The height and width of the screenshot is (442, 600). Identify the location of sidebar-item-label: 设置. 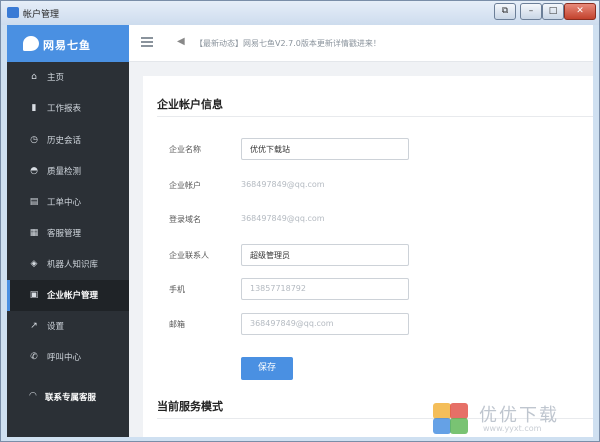
(56, 327).